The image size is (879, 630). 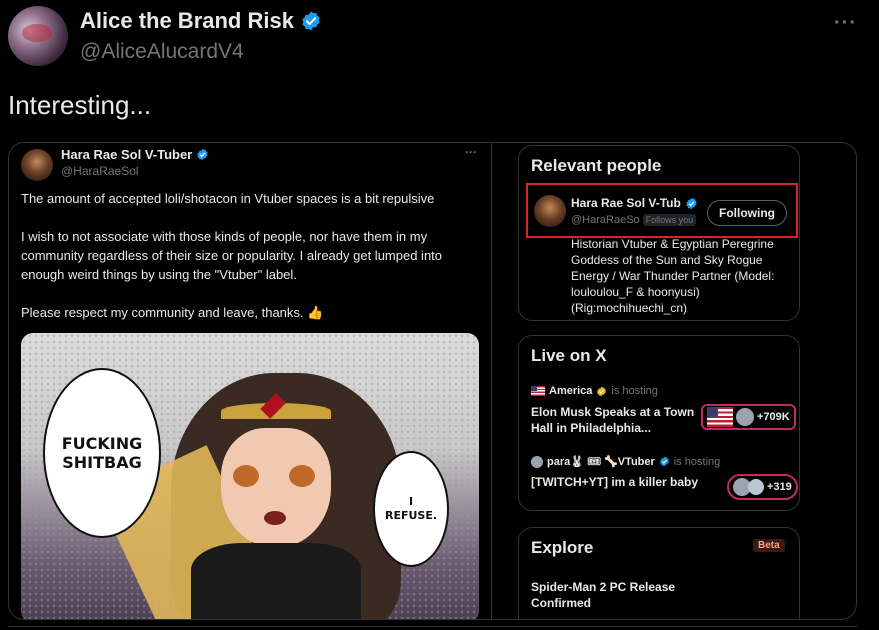 I want to click on speech-text: FUCKING SHITBAG, so click(x=102, y=453).